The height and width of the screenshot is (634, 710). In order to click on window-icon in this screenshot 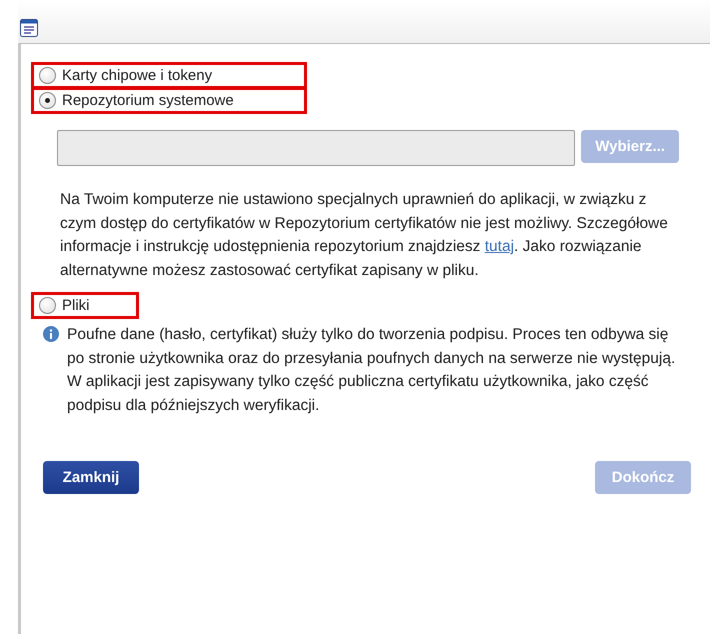, I will do `click(29, 28)`.